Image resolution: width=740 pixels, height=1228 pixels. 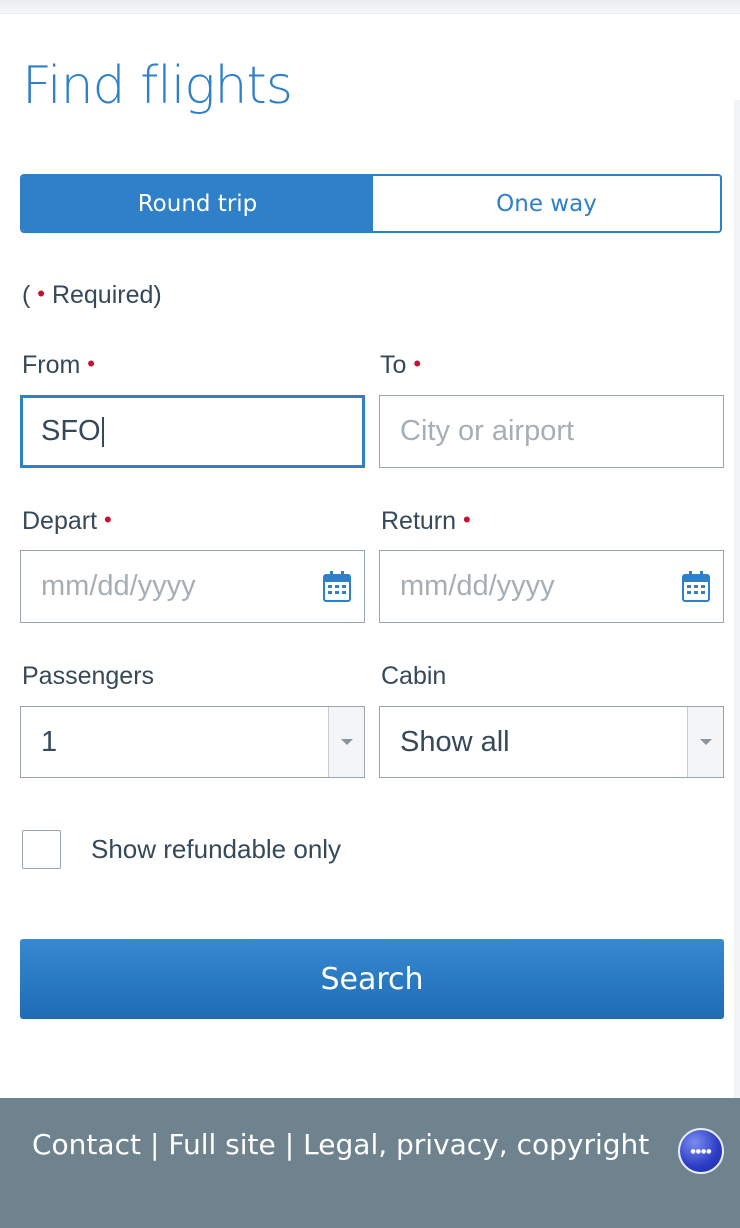 What do you see at coordinates (401, 365) in the screenshot?
I see `to-label: To •` at bounding box center [401, 365].